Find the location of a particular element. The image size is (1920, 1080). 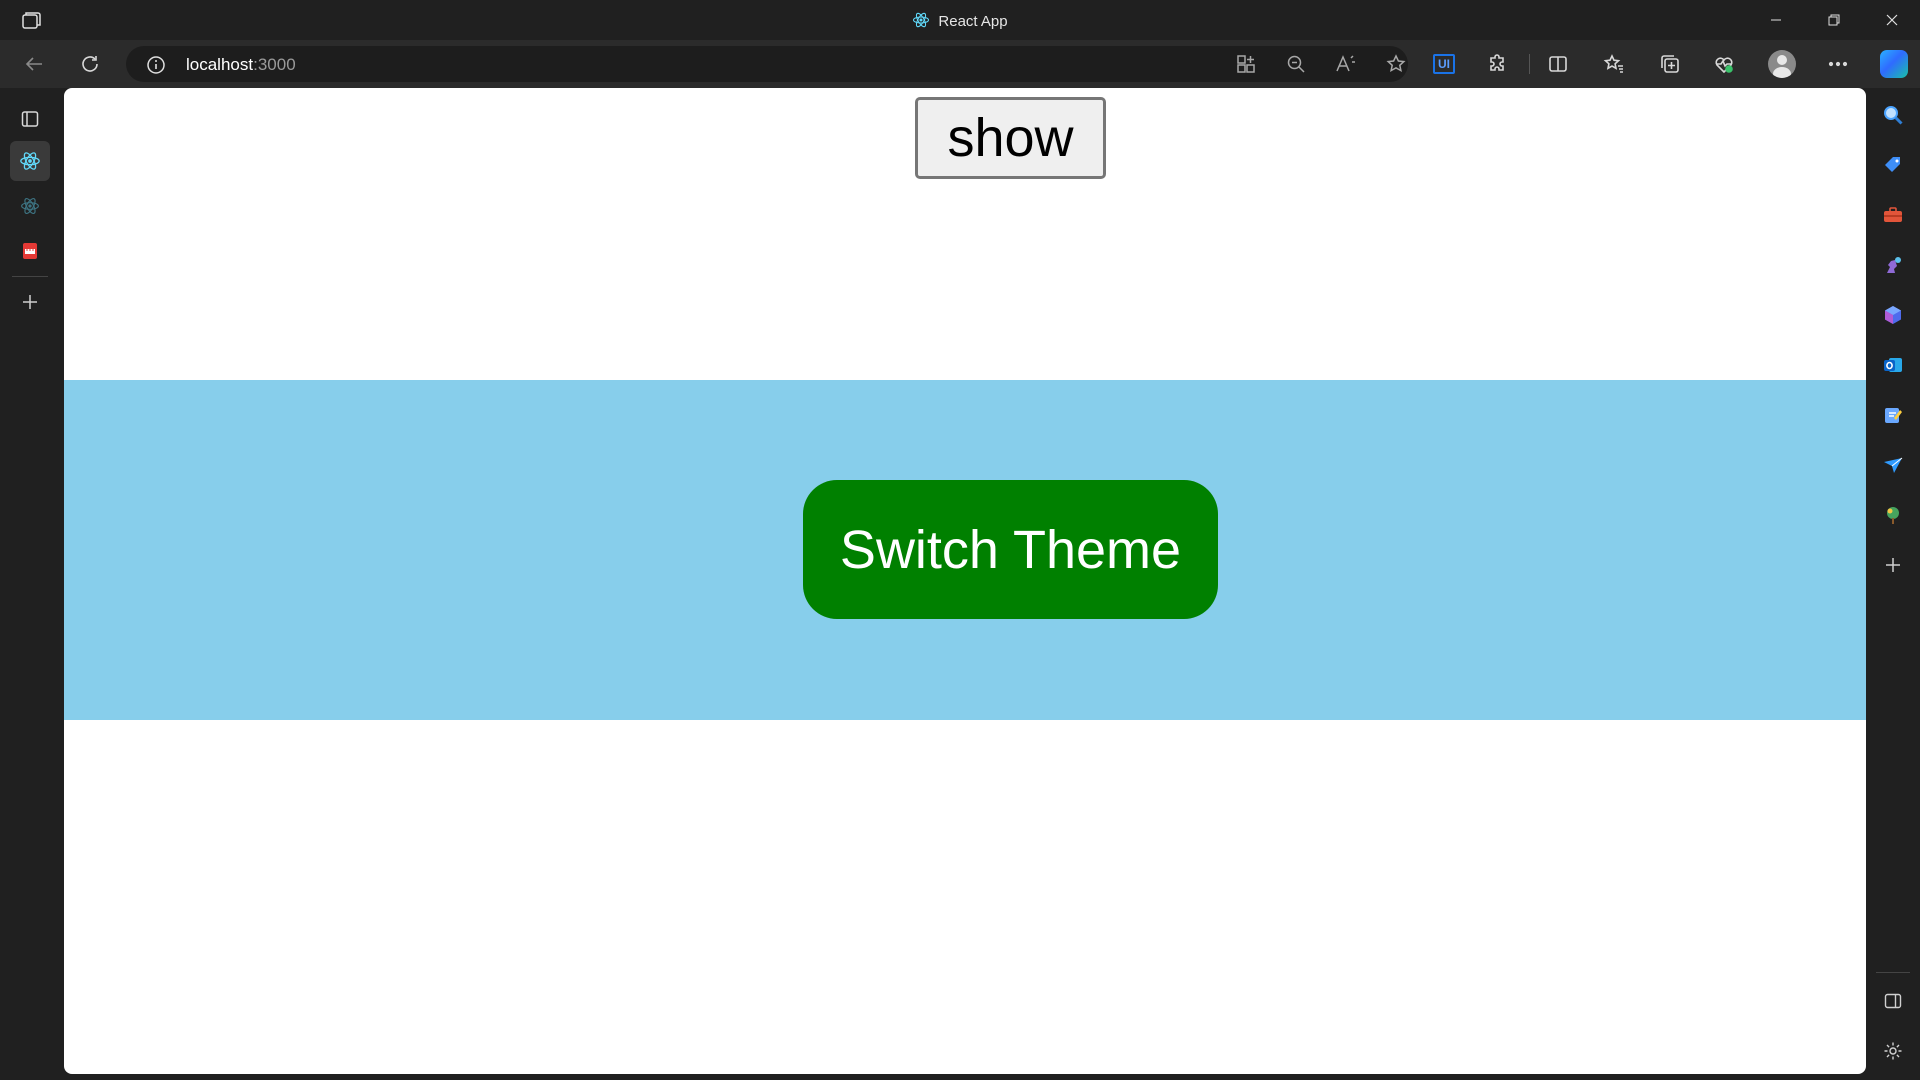

copilot-icon is located at coordinates (1894, 64).